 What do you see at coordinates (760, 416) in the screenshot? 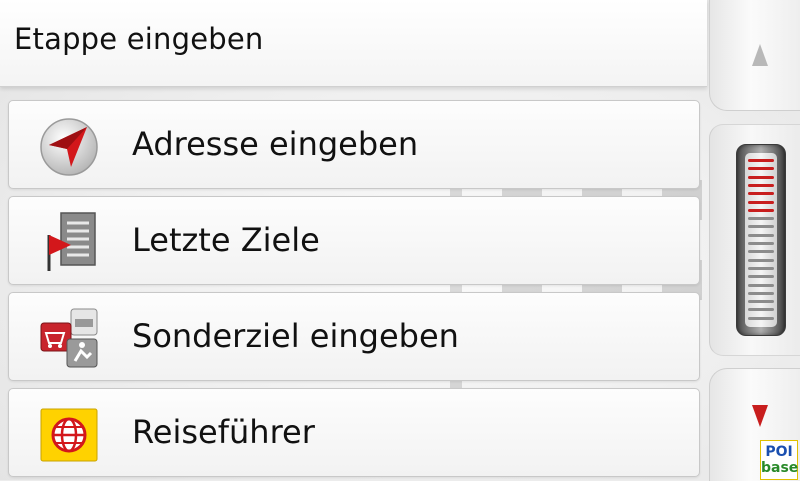
I see `chevron-down-icon` at bounding box center [760, 416].